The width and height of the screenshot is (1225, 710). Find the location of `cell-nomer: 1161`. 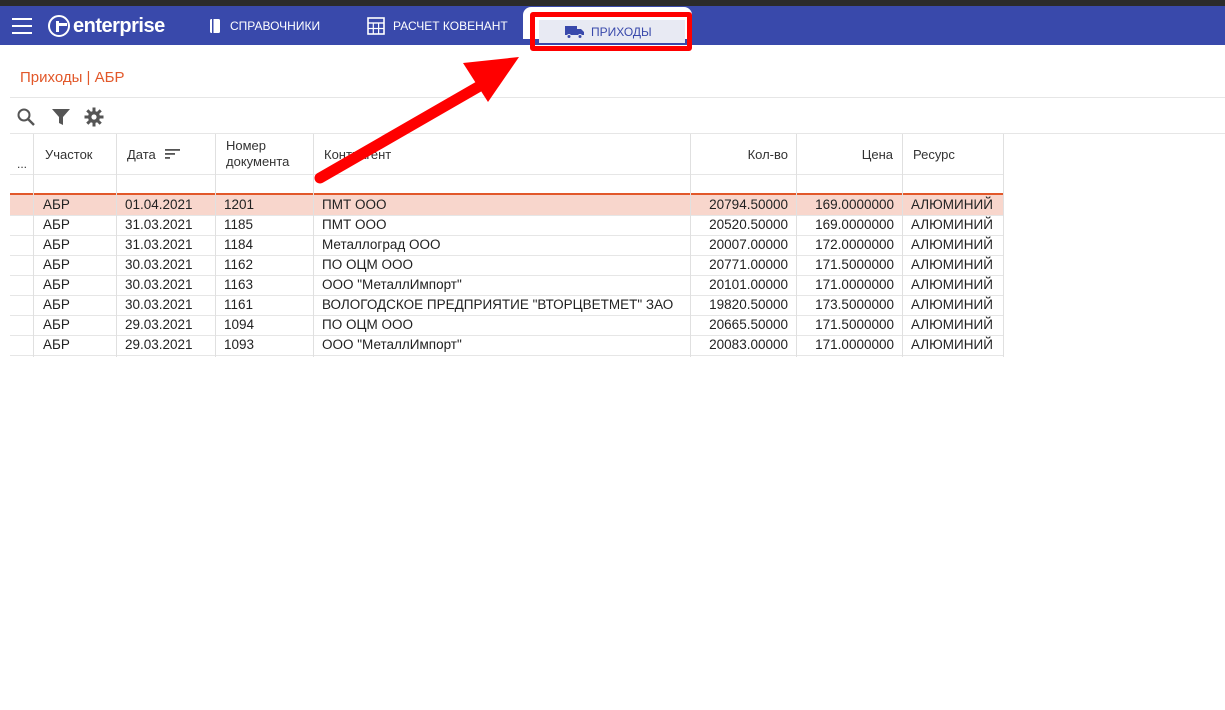

cell-nomer: 1161 is located at coordinates (239, 304).